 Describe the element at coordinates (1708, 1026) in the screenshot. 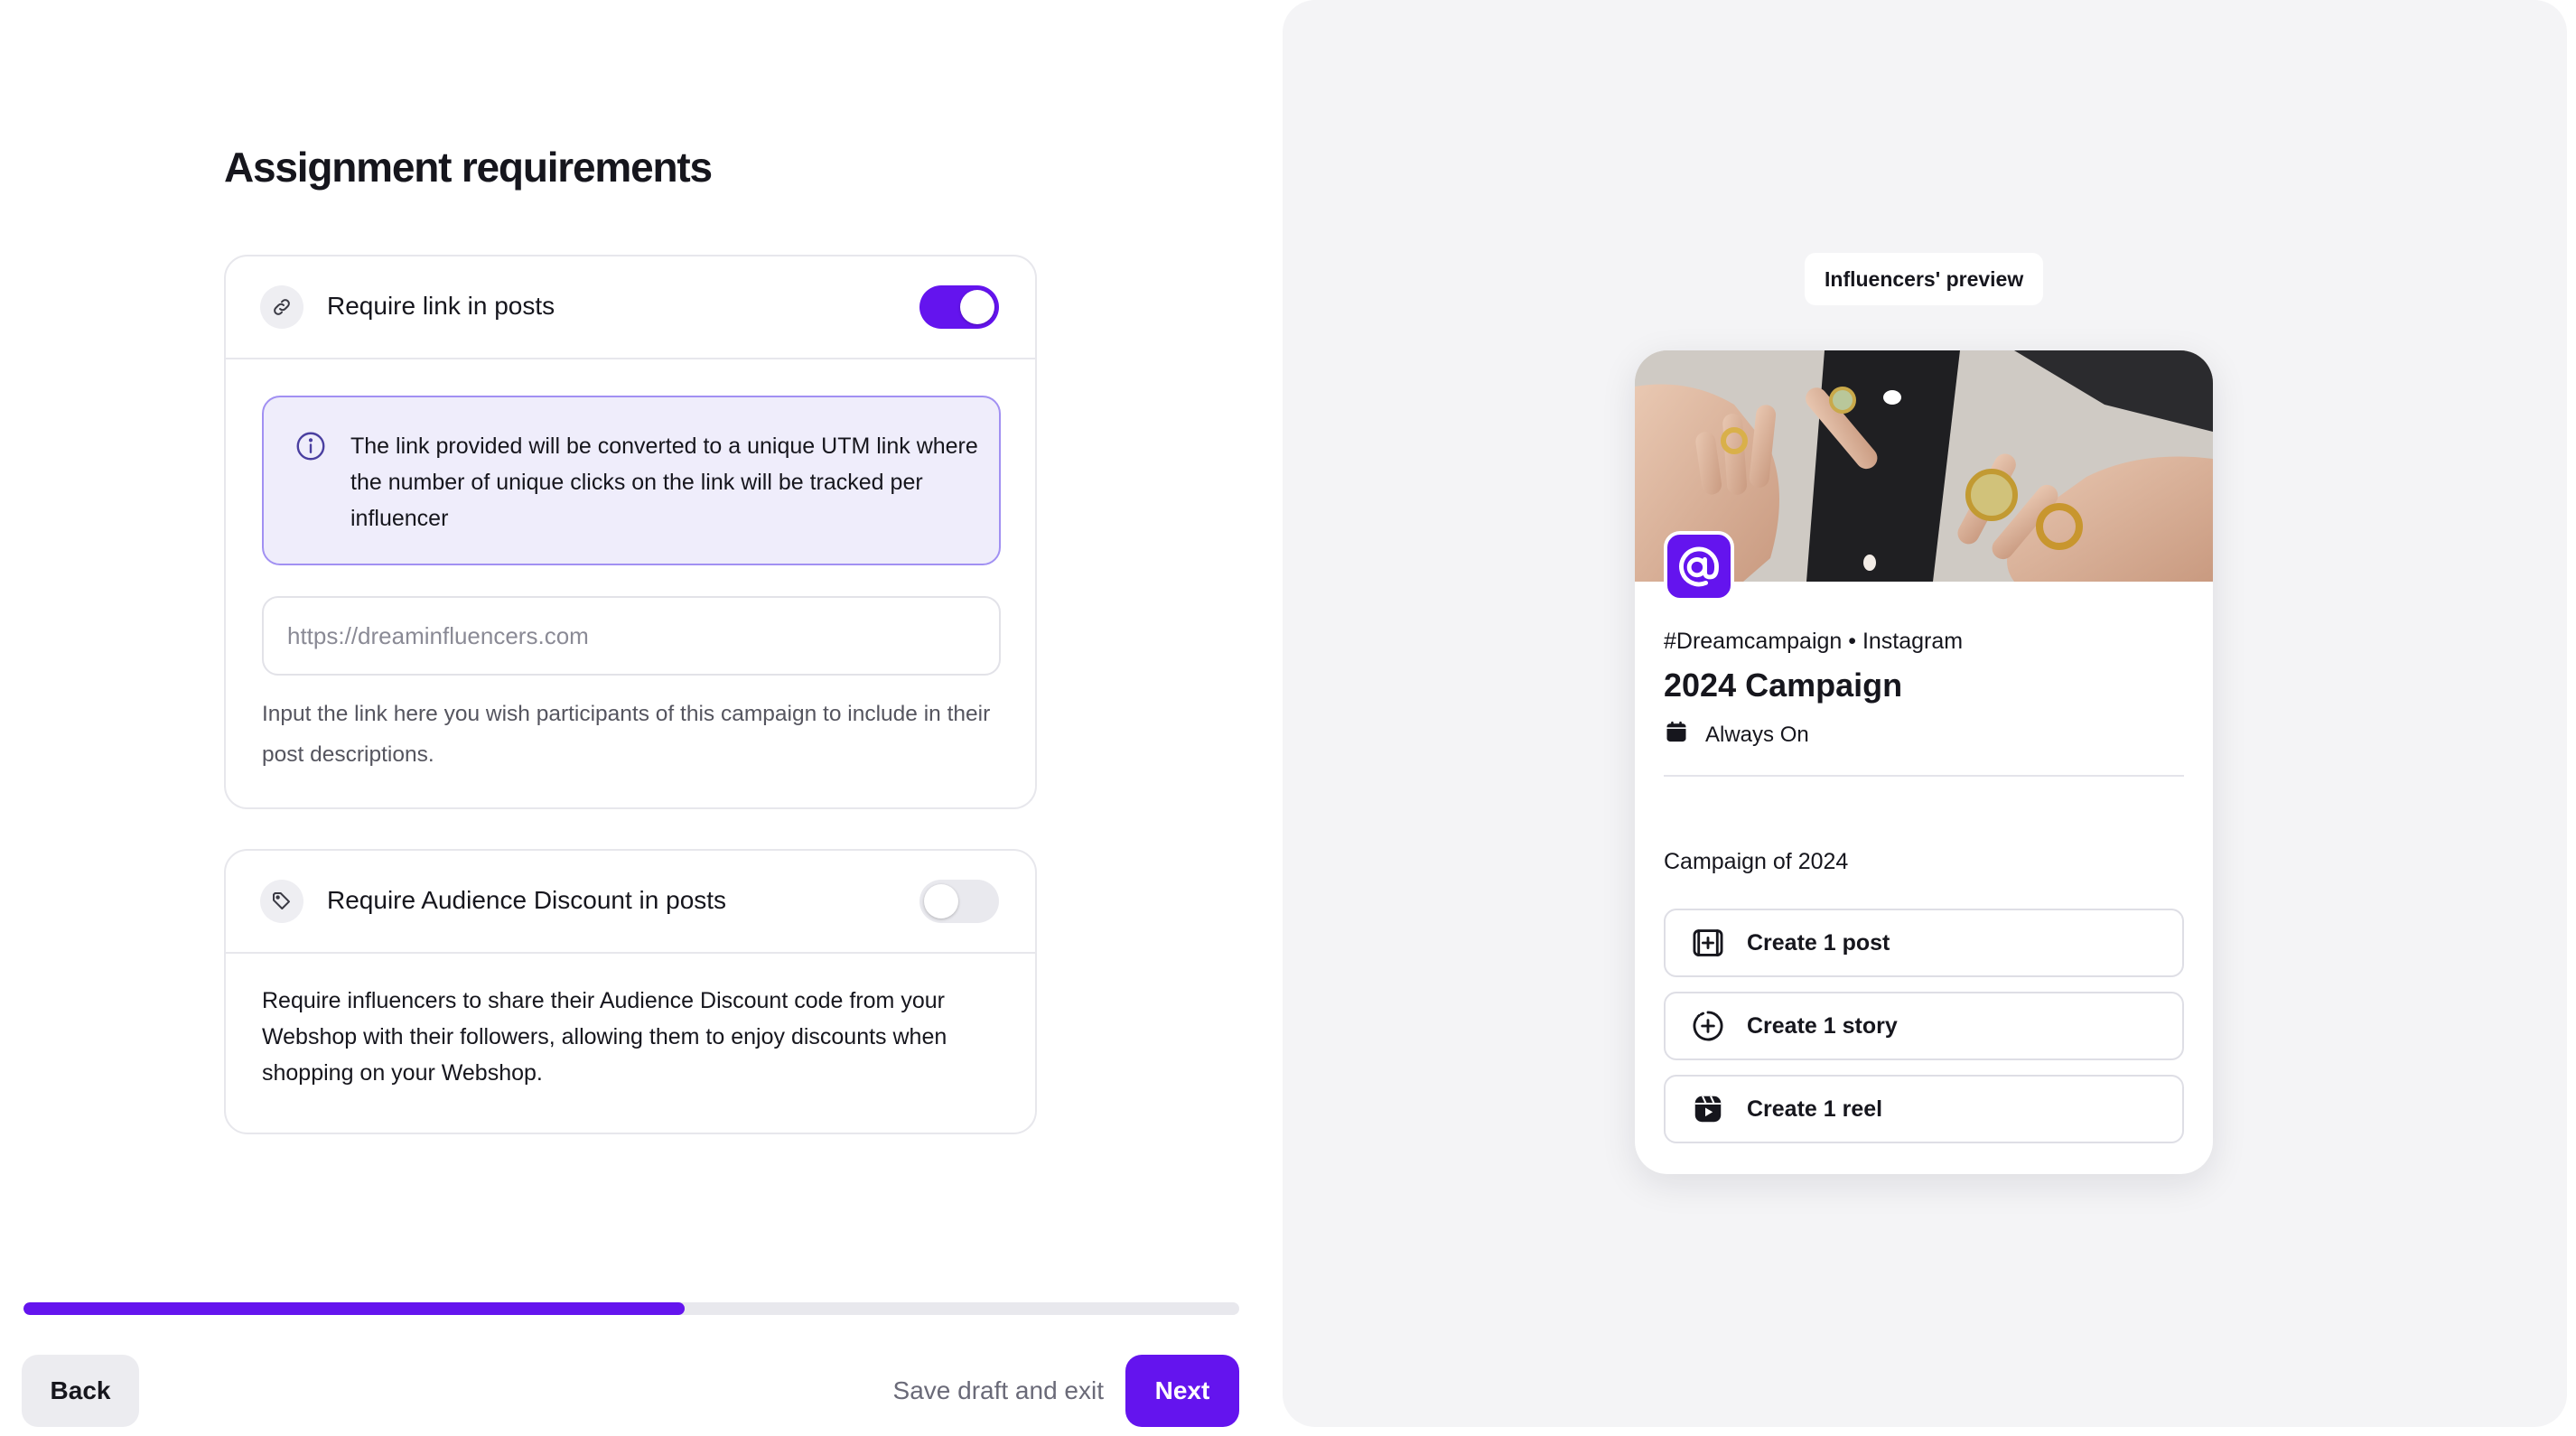

I see `story-plus-icon` at that location.